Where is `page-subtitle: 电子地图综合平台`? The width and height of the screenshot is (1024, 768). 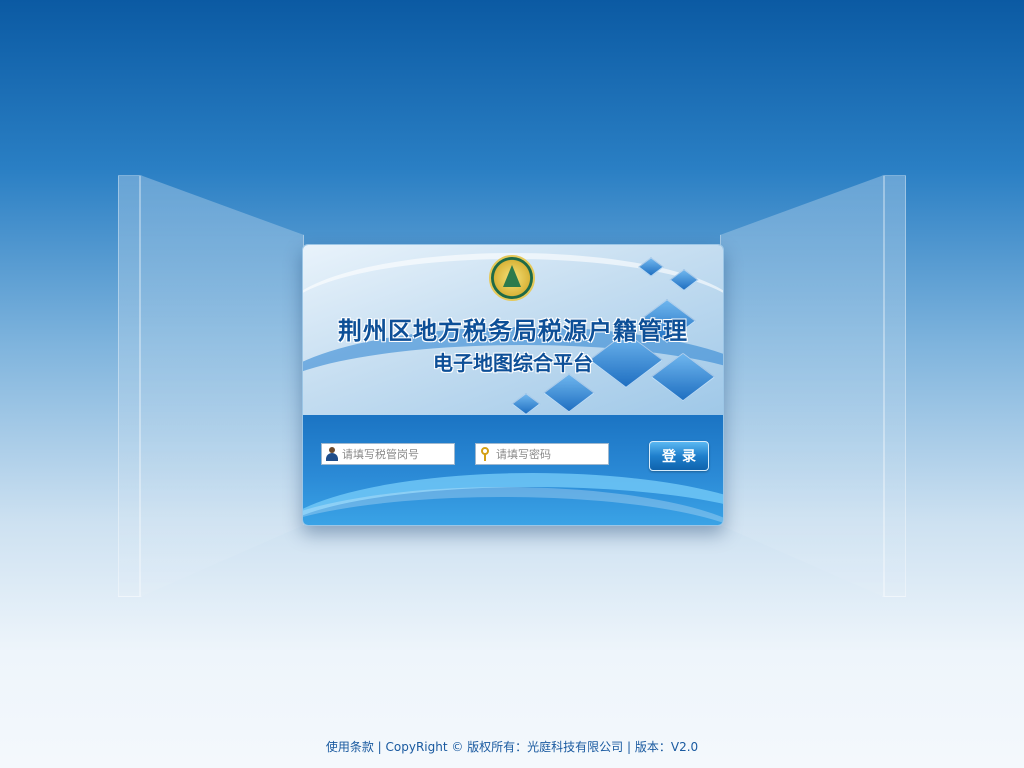 page-subtitle: 电子地图综合平台 is located at coordinates (513, 363).